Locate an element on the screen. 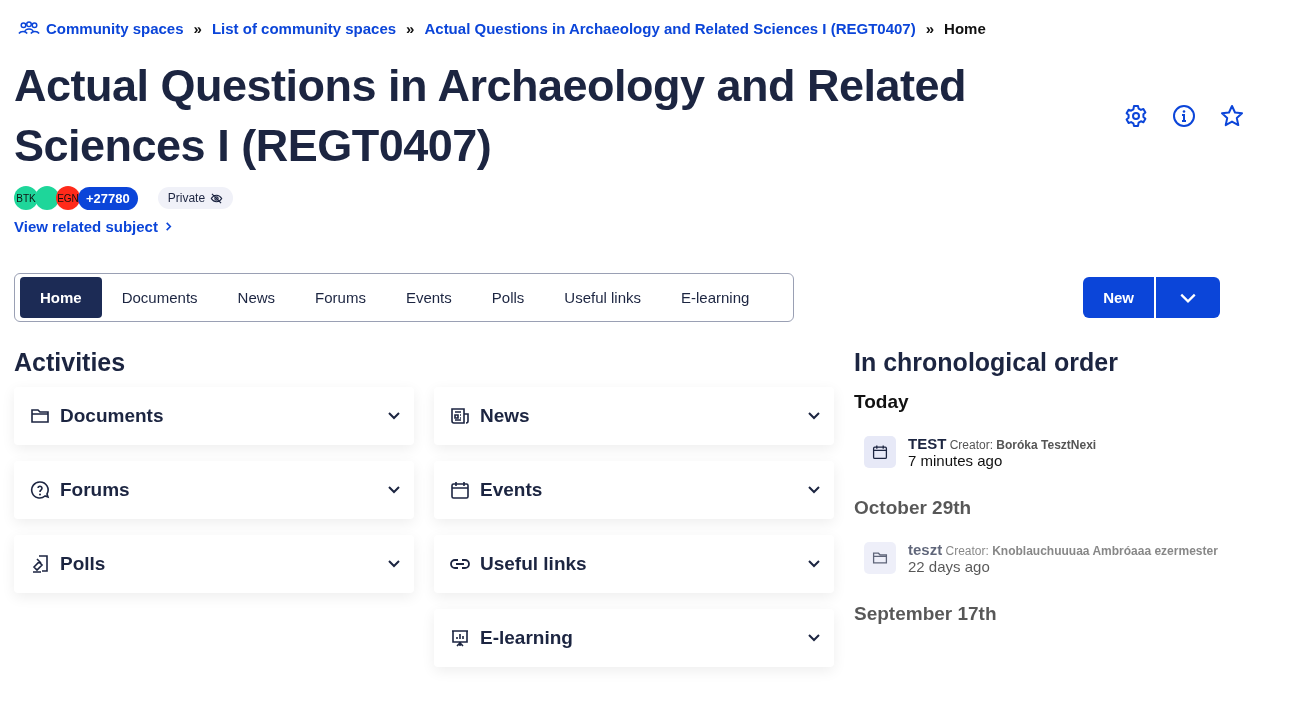  new-button: New is located at coordinates (1118, 297).